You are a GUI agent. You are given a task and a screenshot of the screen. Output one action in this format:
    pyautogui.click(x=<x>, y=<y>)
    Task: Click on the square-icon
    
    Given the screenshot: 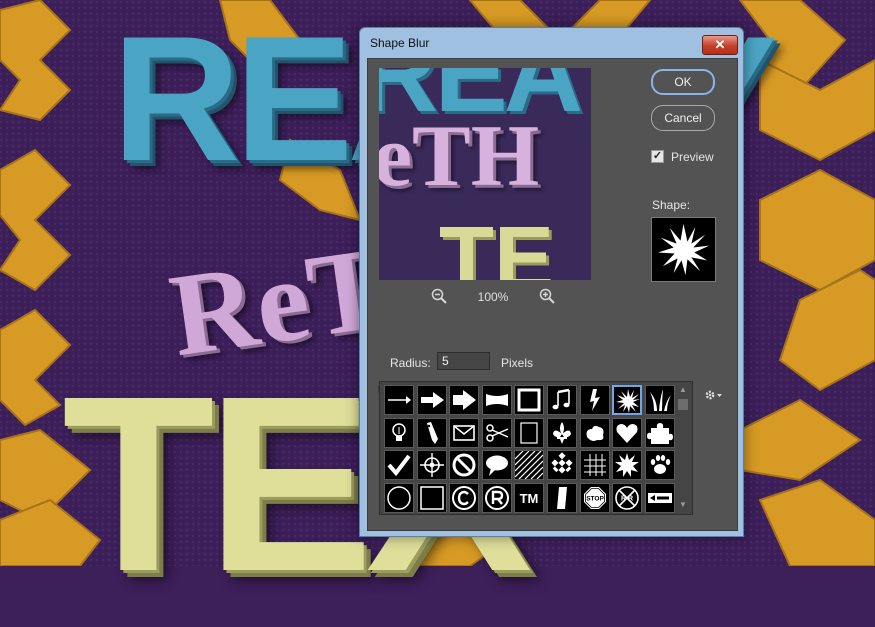 What is the action you would take?
    pyautogui.click(x=431, y=497)
    